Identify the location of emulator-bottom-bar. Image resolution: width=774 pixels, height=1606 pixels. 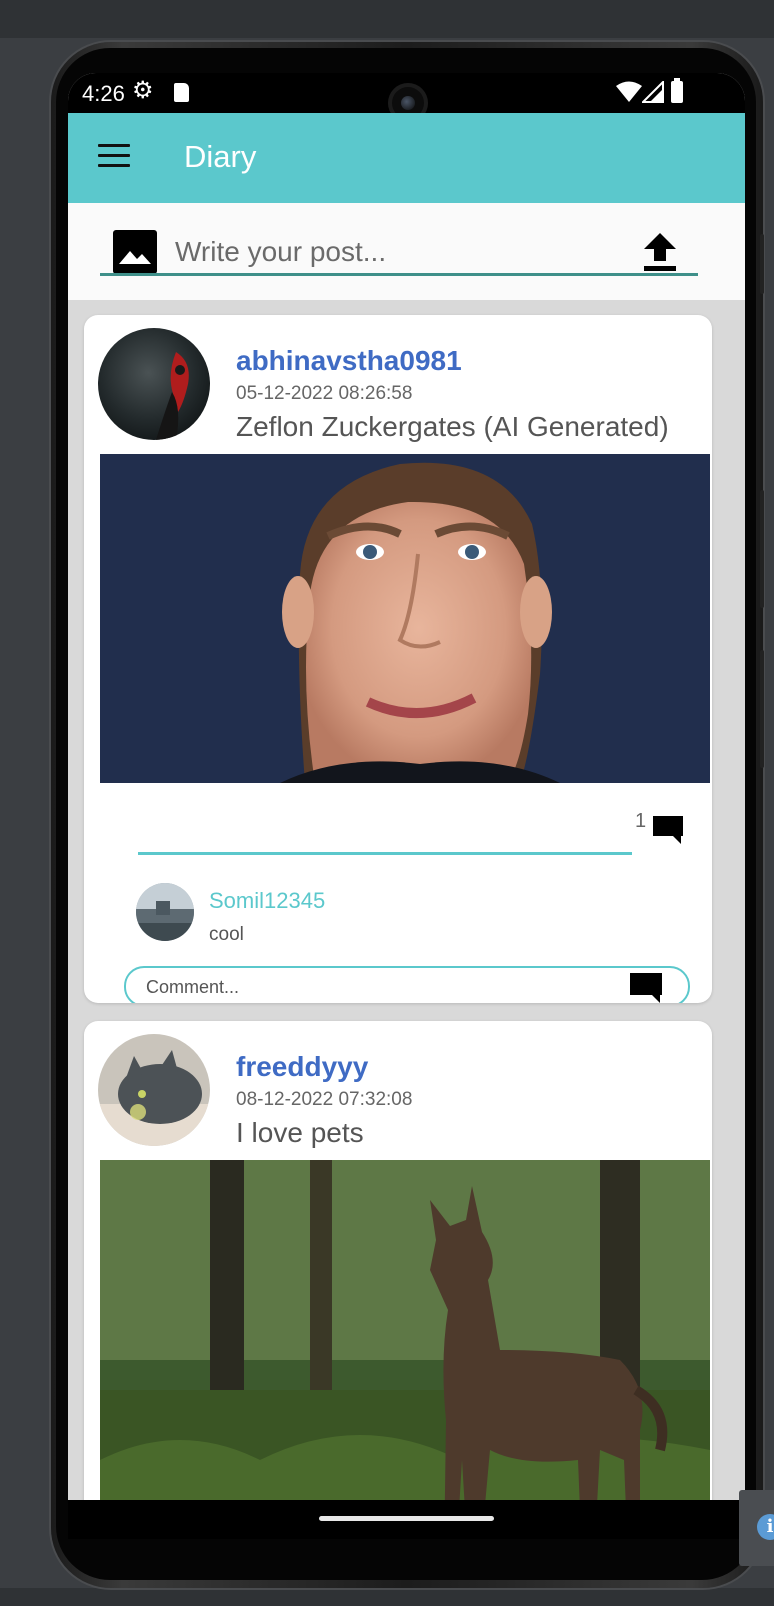
(387, 1597).